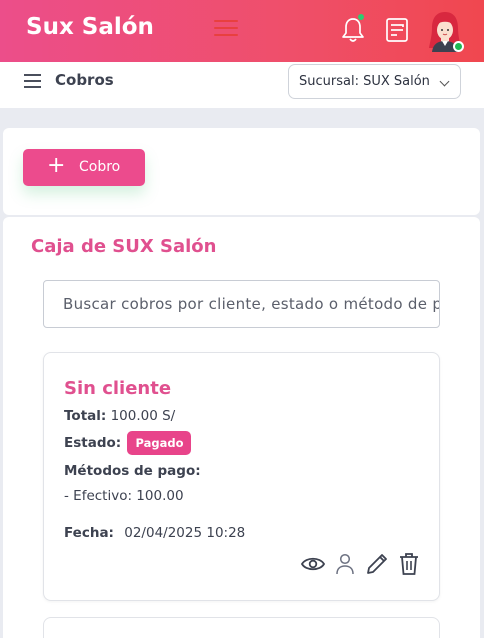  I want to click on date-row: Fecha: 02/04/2025 10:28, so click(154, 533).